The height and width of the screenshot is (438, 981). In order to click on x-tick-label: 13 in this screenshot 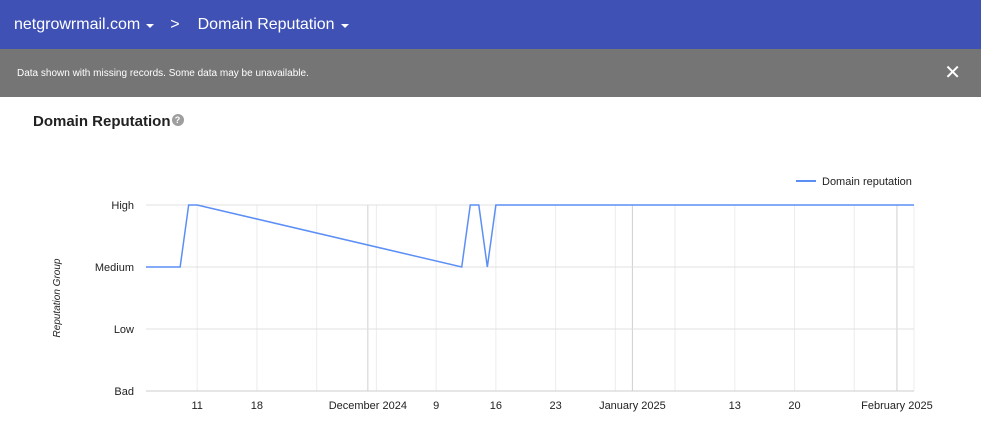, I will do `click(735, 406)`.